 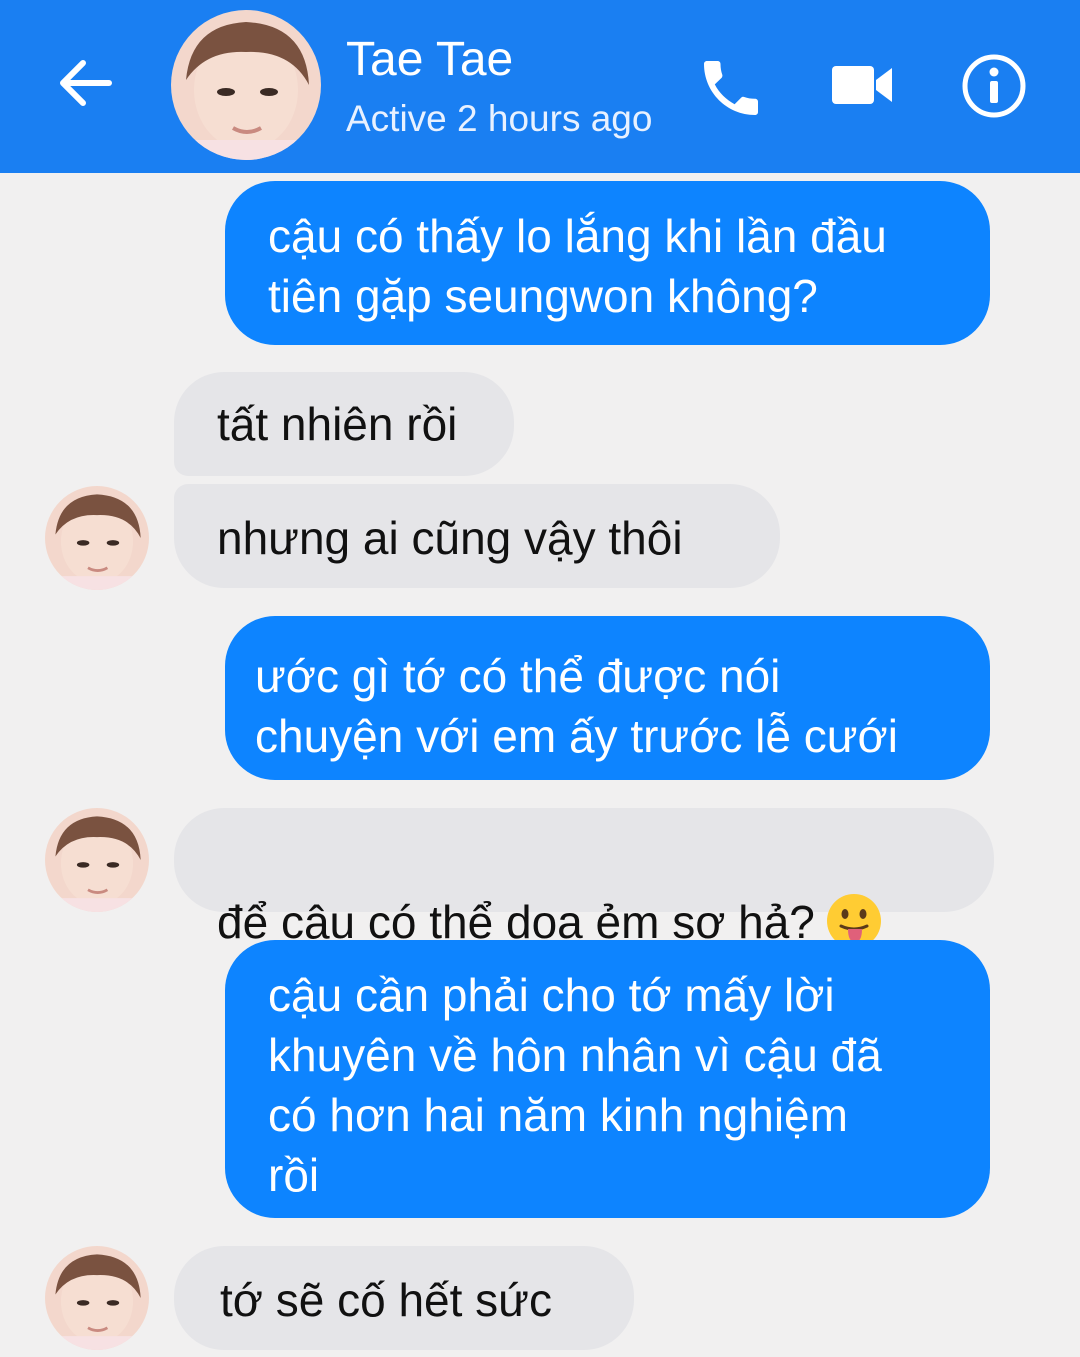 What do you see at coordinates (731, 88) in the screenshot?
I see `phone-call-icon` at bounding box center [731, 88].